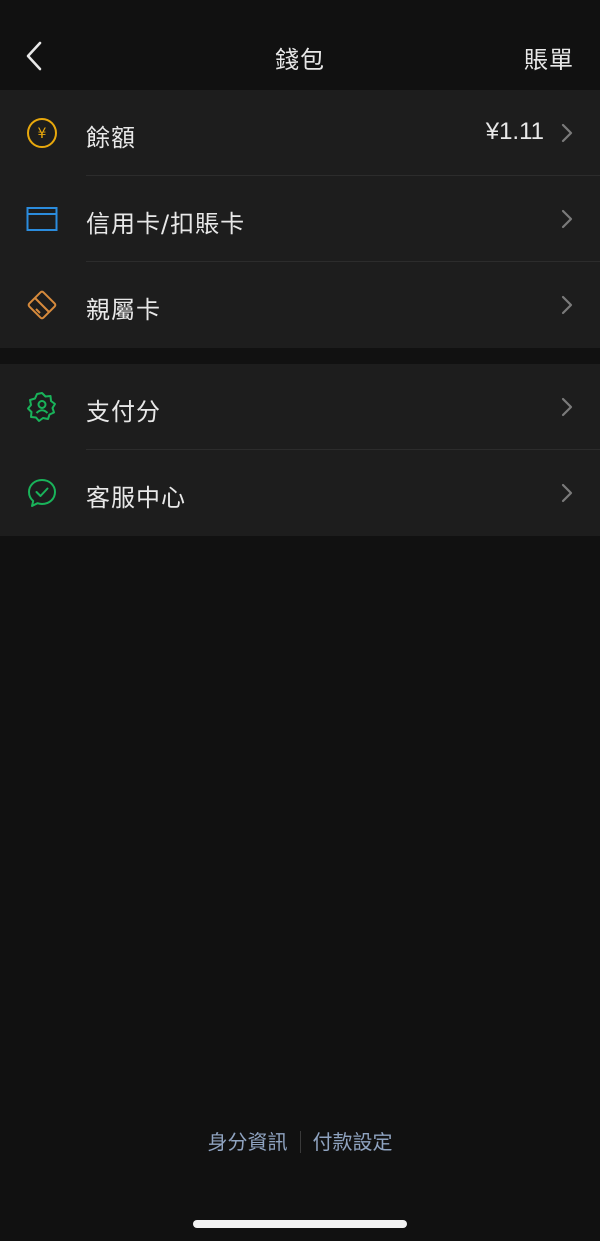 This screenshot has height=1241, width=600. What do you see at coordinates (300, 493) in the screenshot?
I see `menu-item-customer-service: 客服中心` at bounding box center [300, 493].